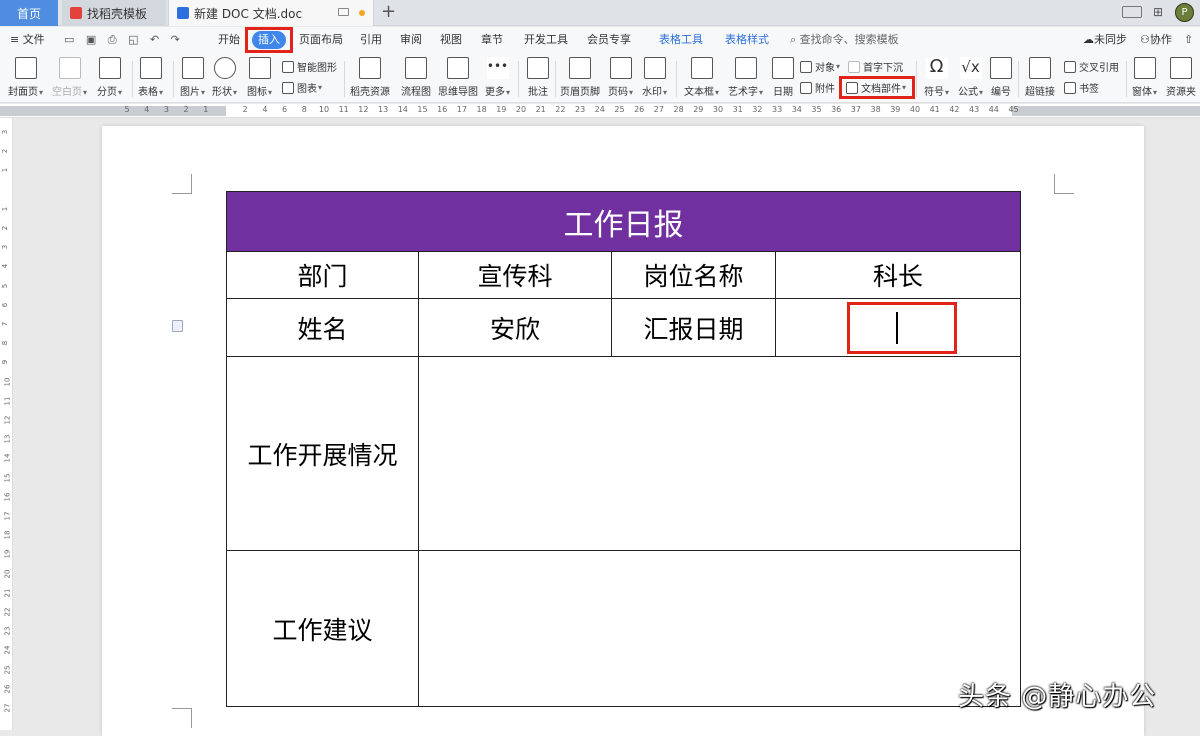  I want to click on monitor-icon, so click(343, 12).